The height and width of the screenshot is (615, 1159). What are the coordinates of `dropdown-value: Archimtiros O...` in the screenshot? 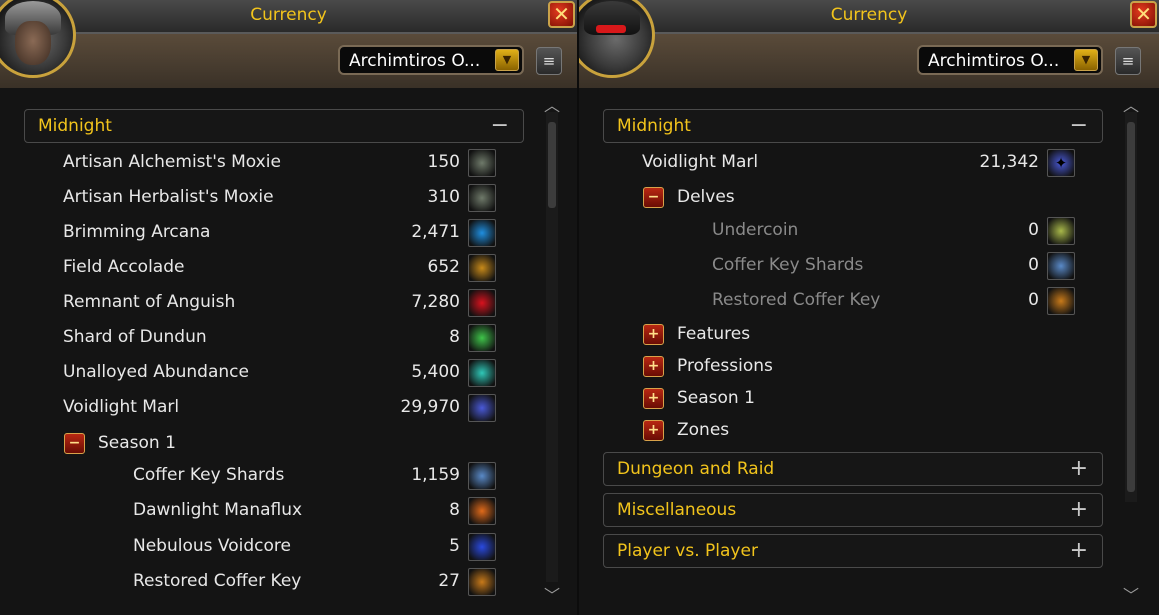 It's located at (994, 61).